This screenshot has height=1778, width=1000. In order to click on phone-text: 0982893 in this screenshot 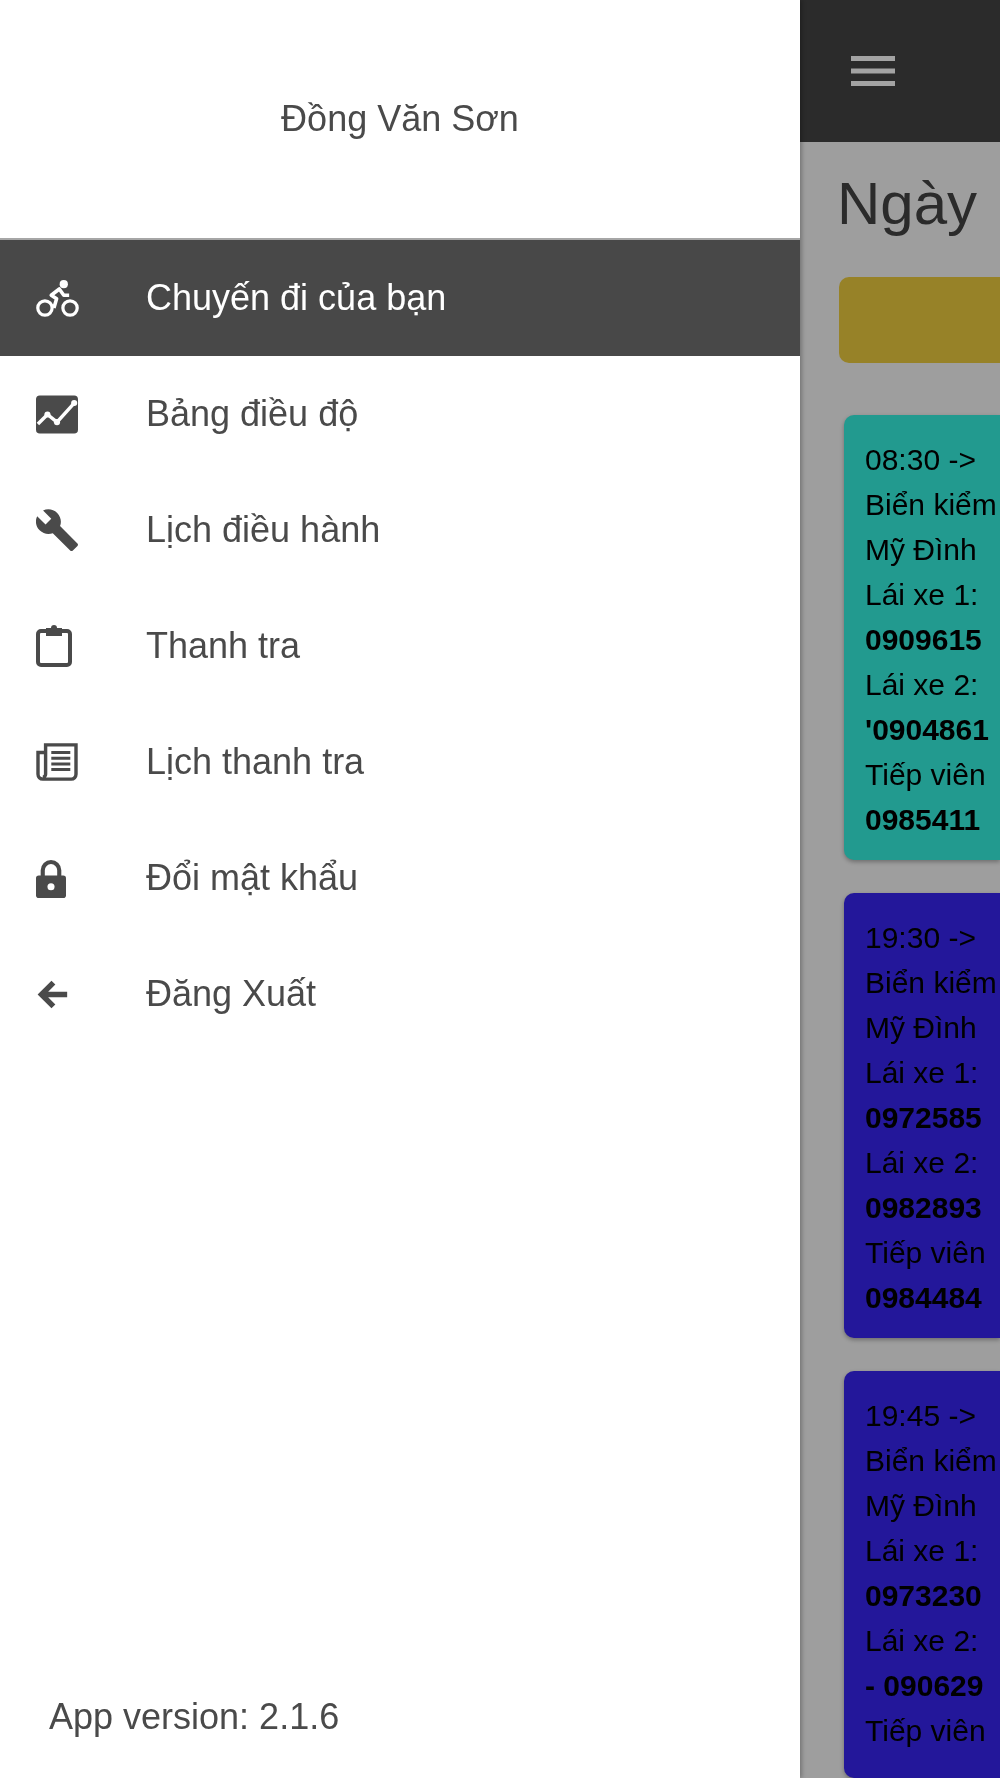, I will do `click(924, 1208)`.